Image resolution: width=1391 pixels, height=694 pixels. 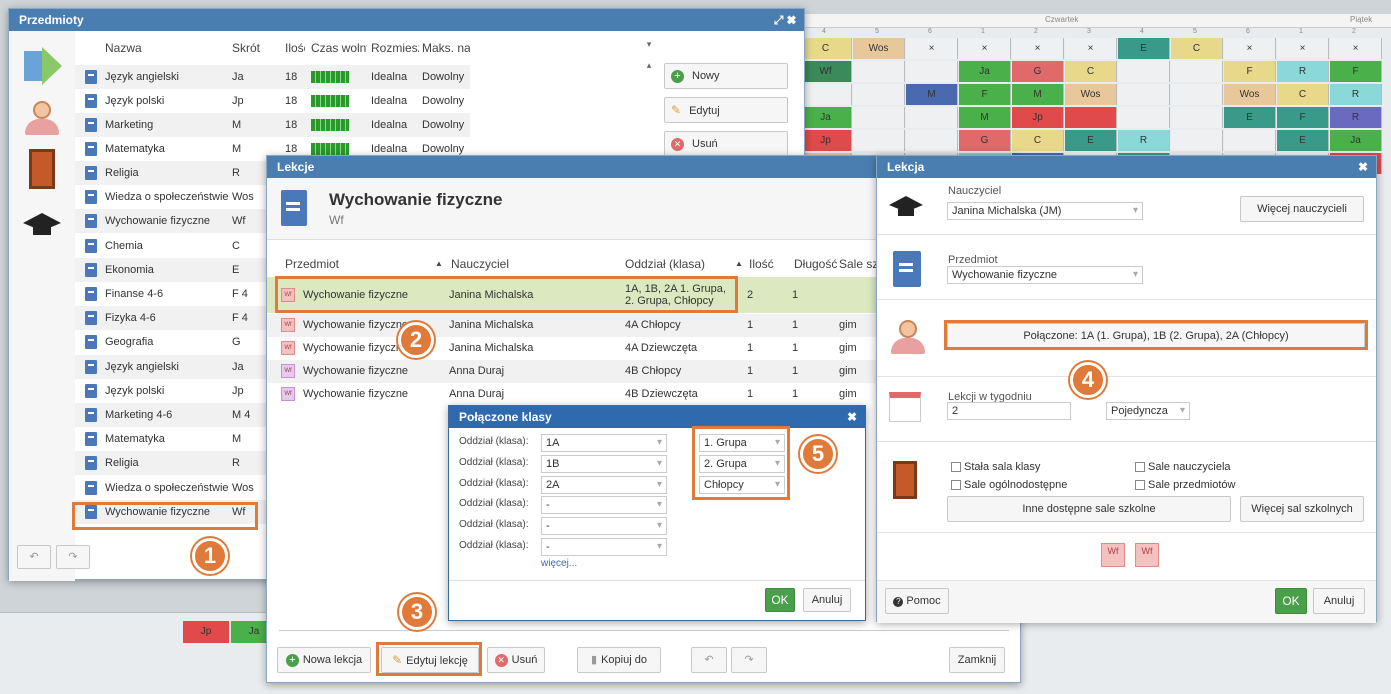 What do you see at coordinates (42, 222) in the screenshot?
I see `graduation-cap-icon` at bounding box center [42, 222].